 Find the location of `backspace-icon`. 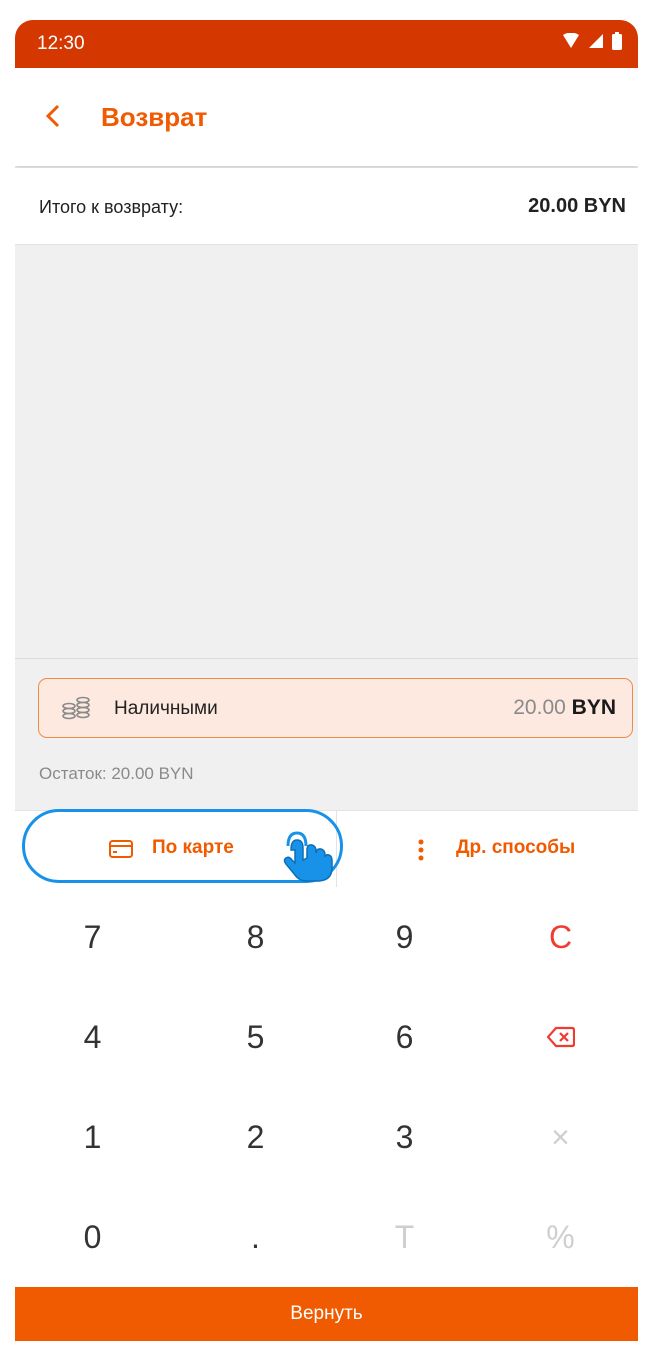

backspace-icon is located at coordinates (560, 1037).